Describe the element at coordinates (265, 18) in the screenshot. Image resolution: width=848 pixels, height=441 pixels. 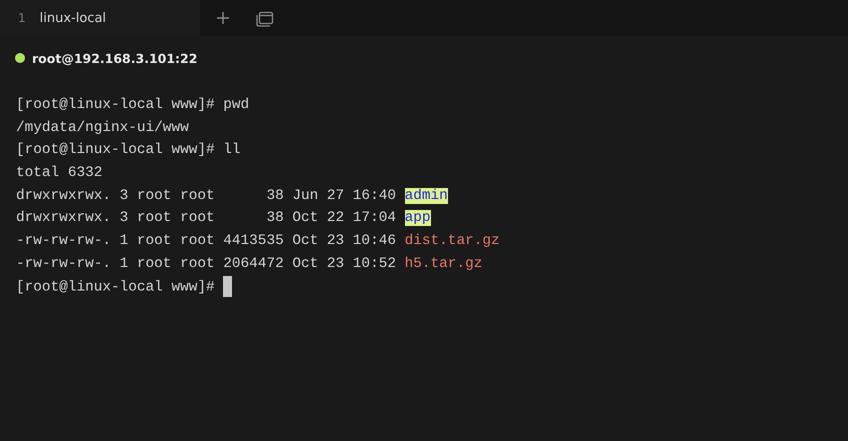
I see `windows-icon` at that location.